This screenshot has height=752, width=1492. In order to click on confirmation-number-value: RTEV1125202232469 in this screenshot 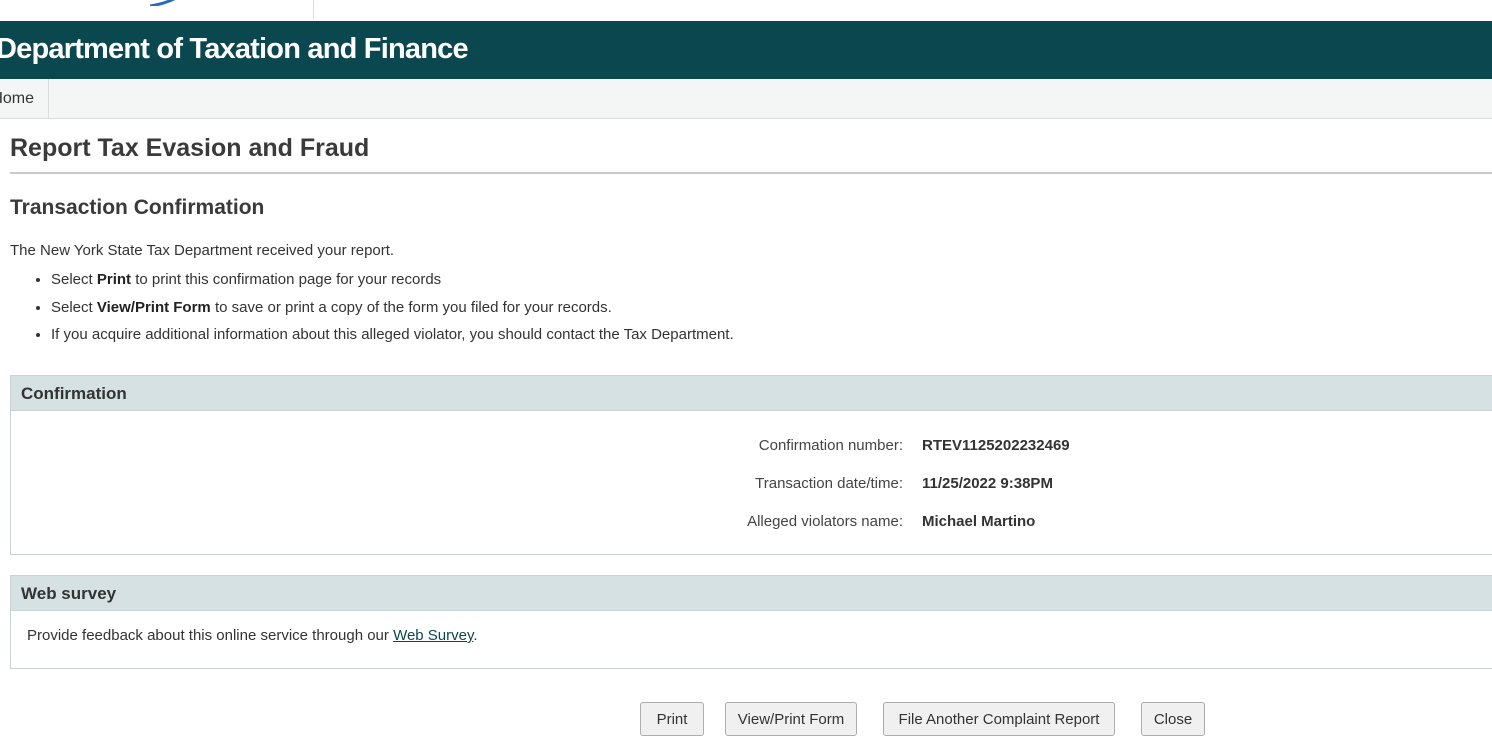, I will do `click(996, 445)`.